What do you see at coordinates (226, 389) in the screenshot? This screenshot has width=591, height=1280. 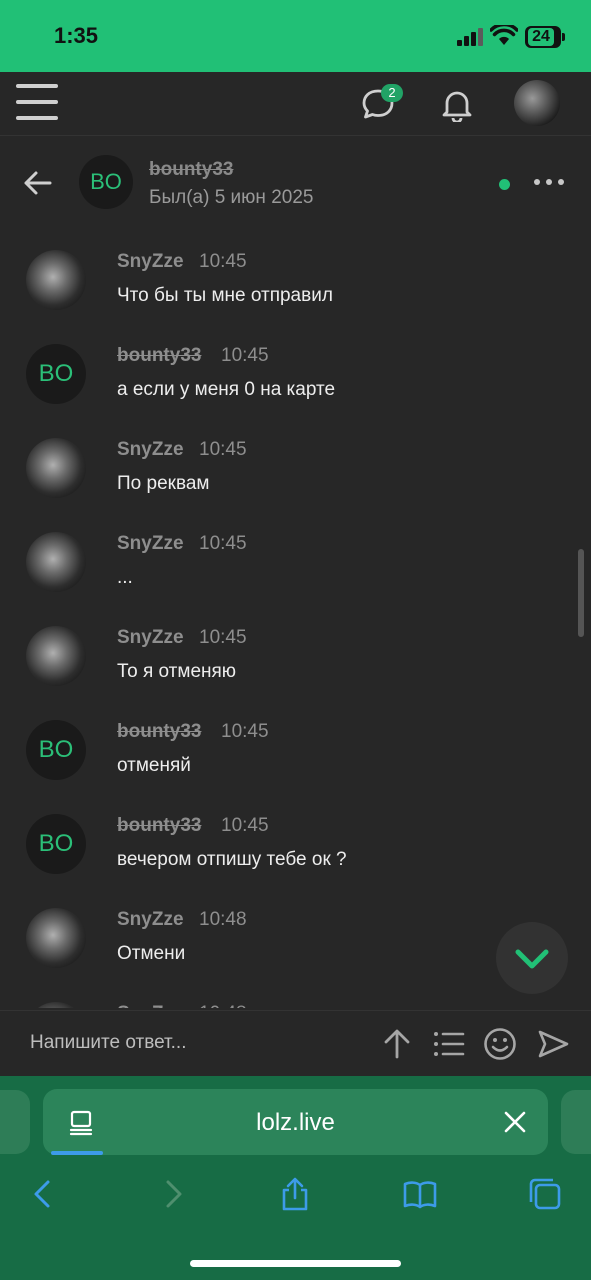 I see `message-text: а если у меня 0 на карте` at bounding box center [226, 389].